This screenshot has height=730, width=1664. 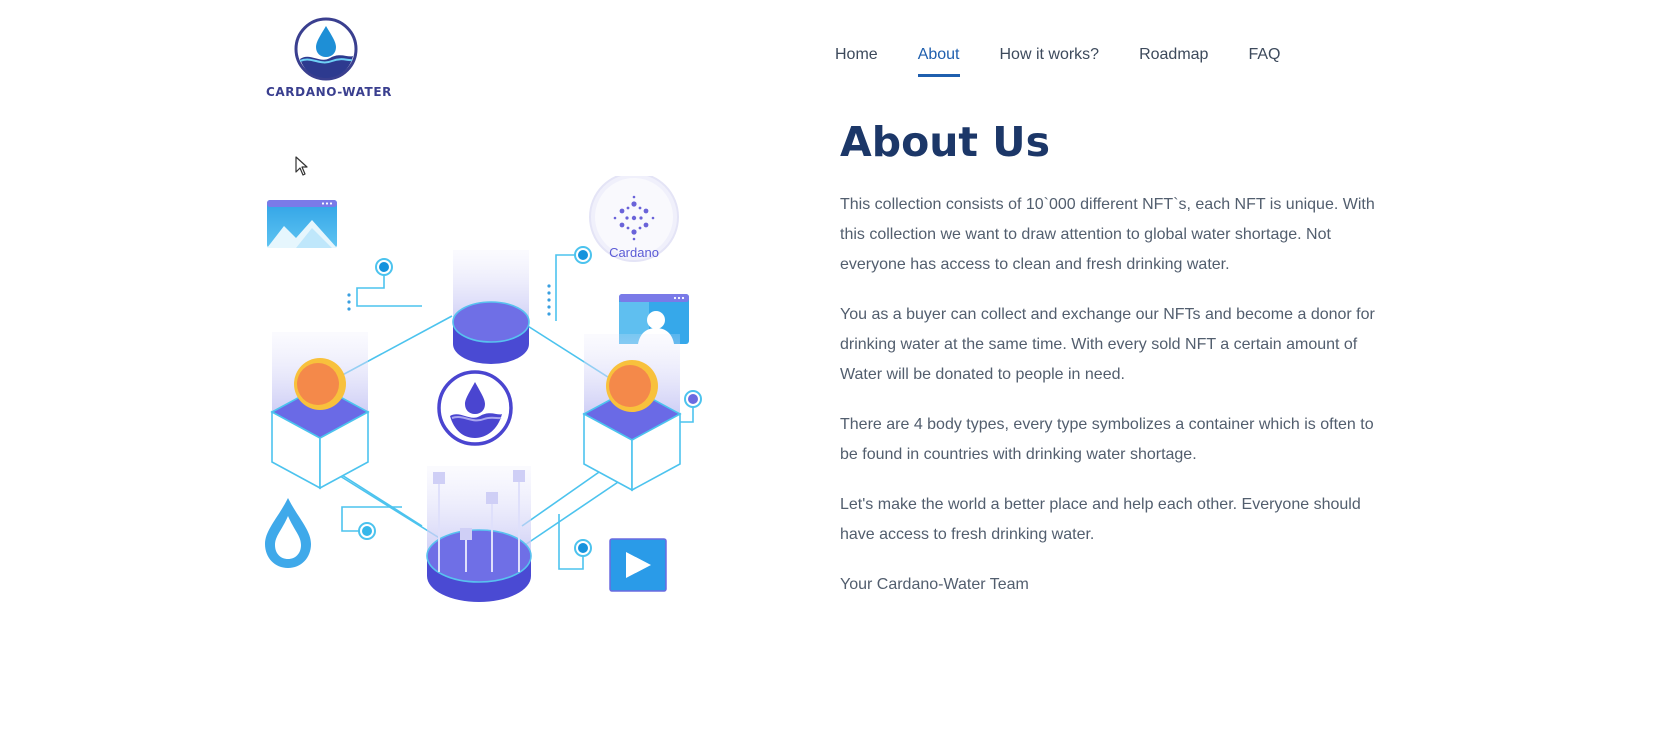 I want to click on top-cylinder, so click(x=491, y=307).